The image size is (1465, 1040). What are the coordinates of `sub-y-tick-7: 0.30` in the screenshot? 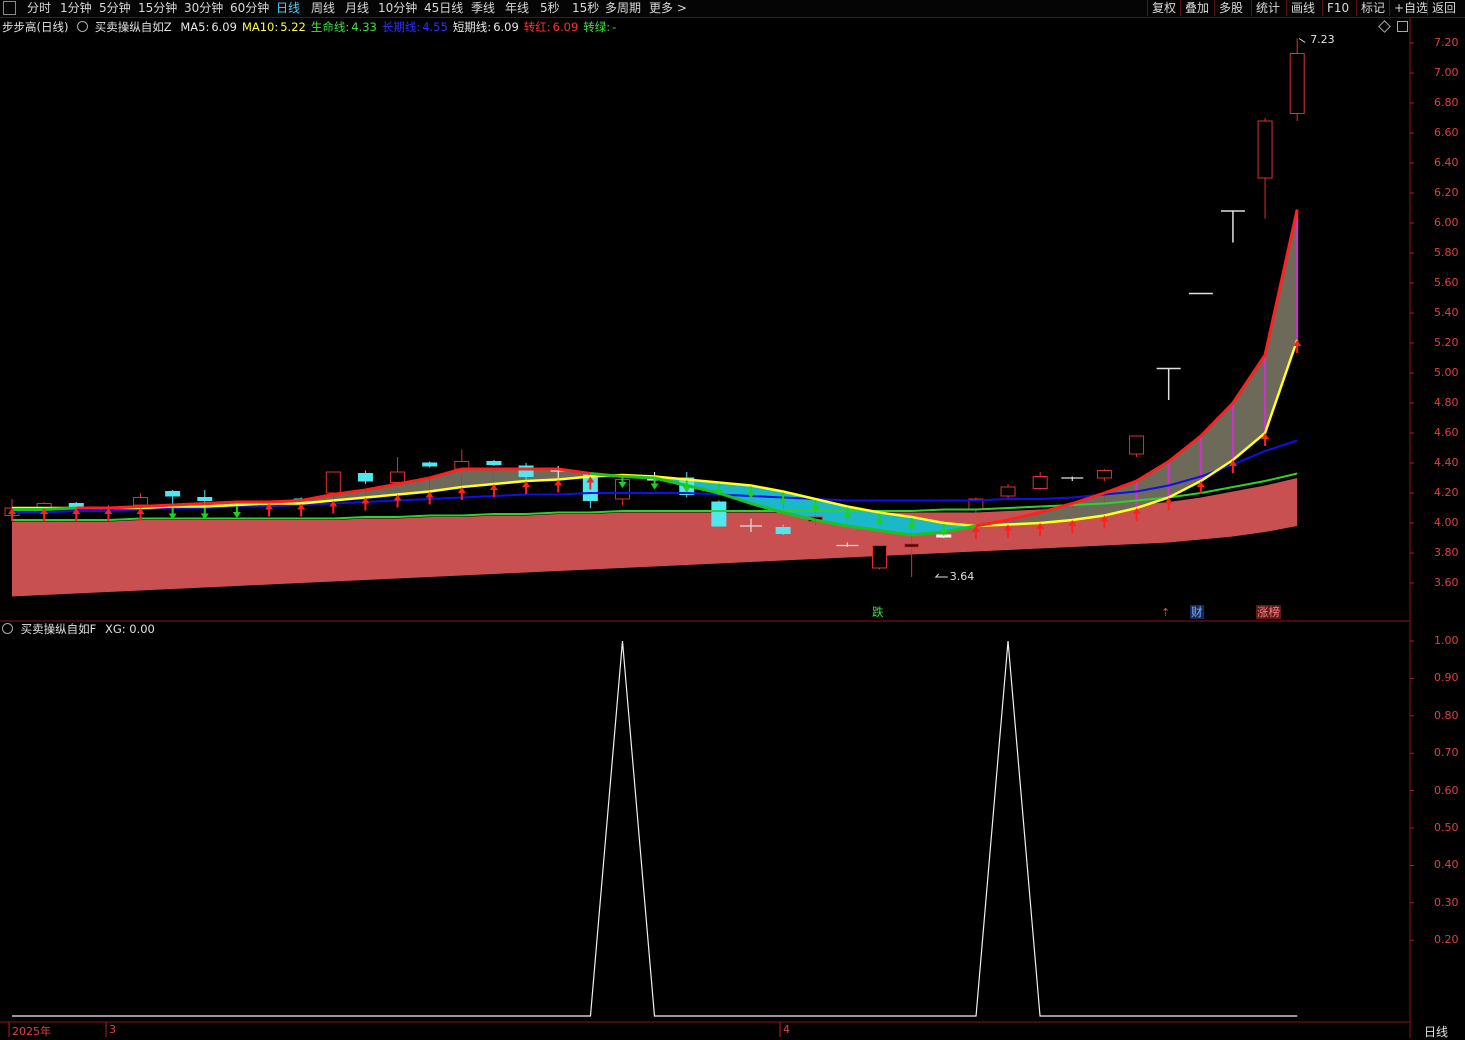 It's located at (1446, 902).